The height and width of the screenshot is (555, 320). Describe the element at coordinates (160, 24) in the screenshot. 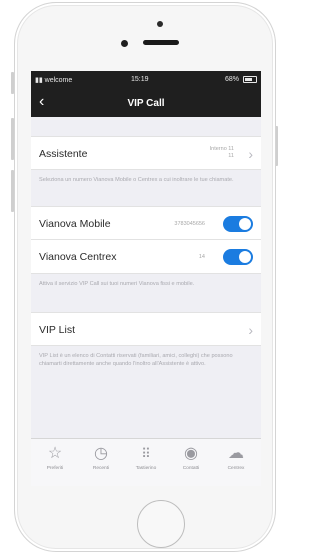

I see `camera-icon` at that location.